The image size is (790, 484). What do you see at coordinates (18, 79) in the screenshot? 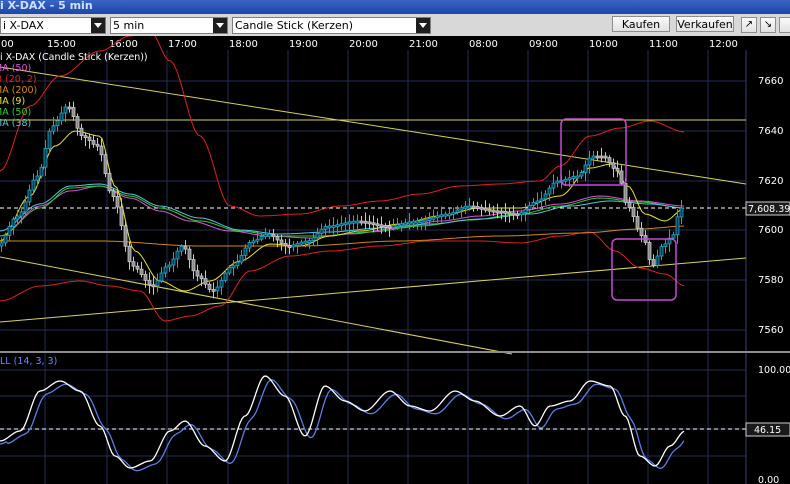
I see `legend-item: BB (20, 2)` at bounding box center [18, 79].